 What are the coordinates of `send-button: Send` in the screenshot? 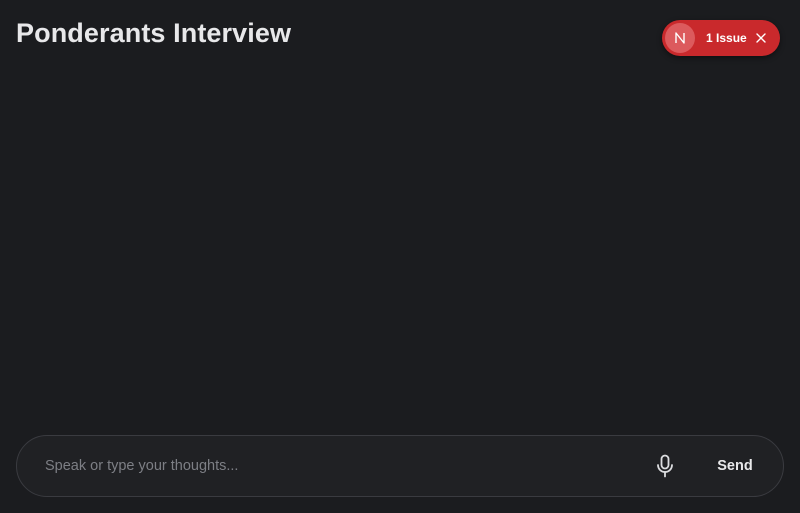 It's located at (735, 466).